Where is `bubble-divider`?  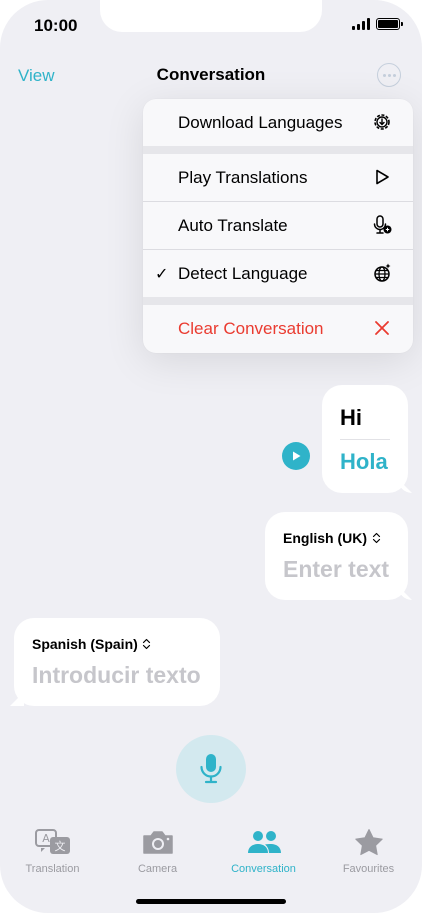 bubble-divider is located at coordinates (365, 439).